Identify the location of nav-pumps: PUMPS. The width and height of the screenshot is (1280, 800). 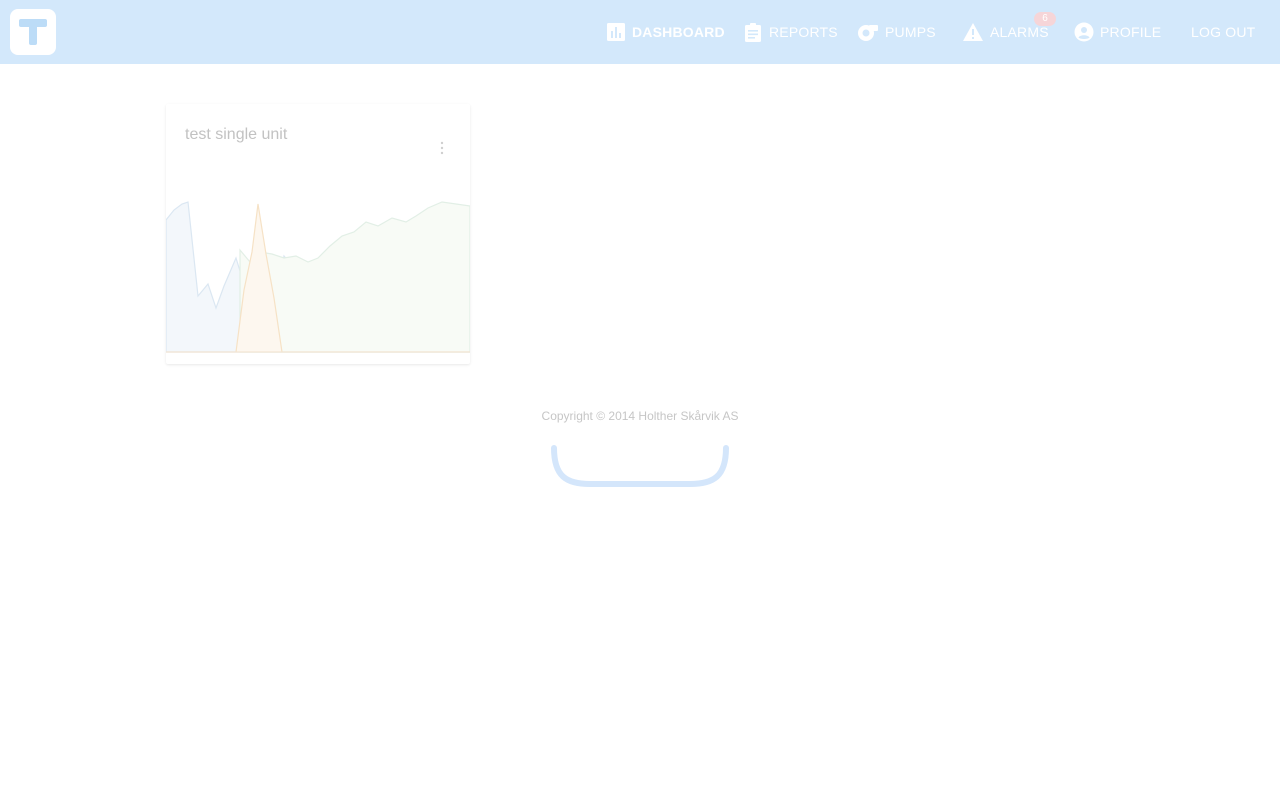
(896, 32).